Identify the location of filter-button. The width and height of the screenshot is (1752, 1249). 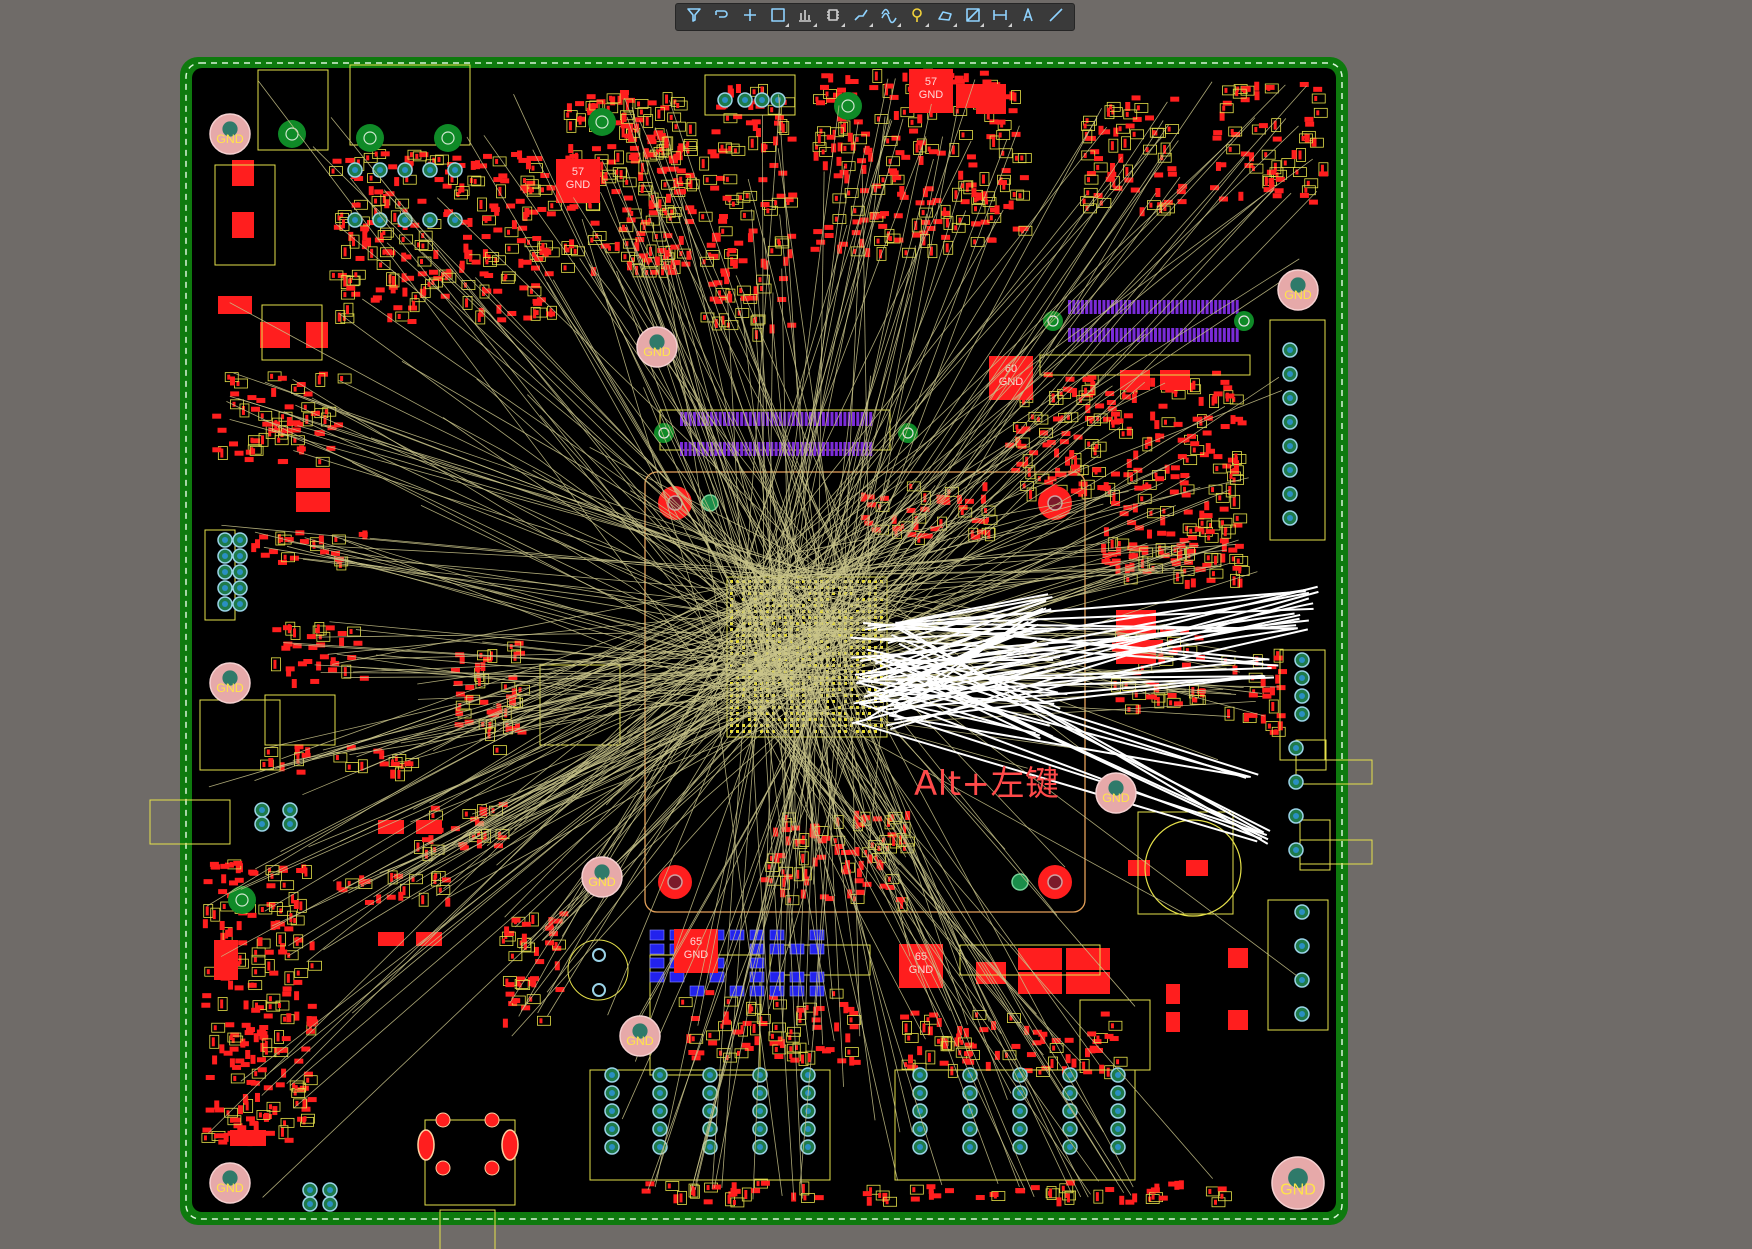
(694, 17).